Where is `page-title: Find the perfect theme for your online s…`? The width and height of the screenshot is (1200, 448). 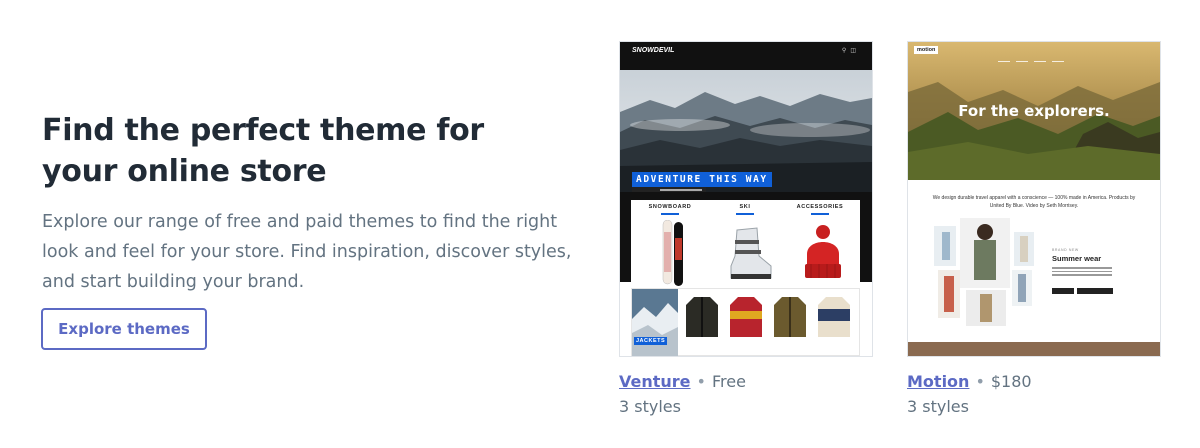 page-title: Find the perfect theme for your online s… is located at coordinates (263, 151).